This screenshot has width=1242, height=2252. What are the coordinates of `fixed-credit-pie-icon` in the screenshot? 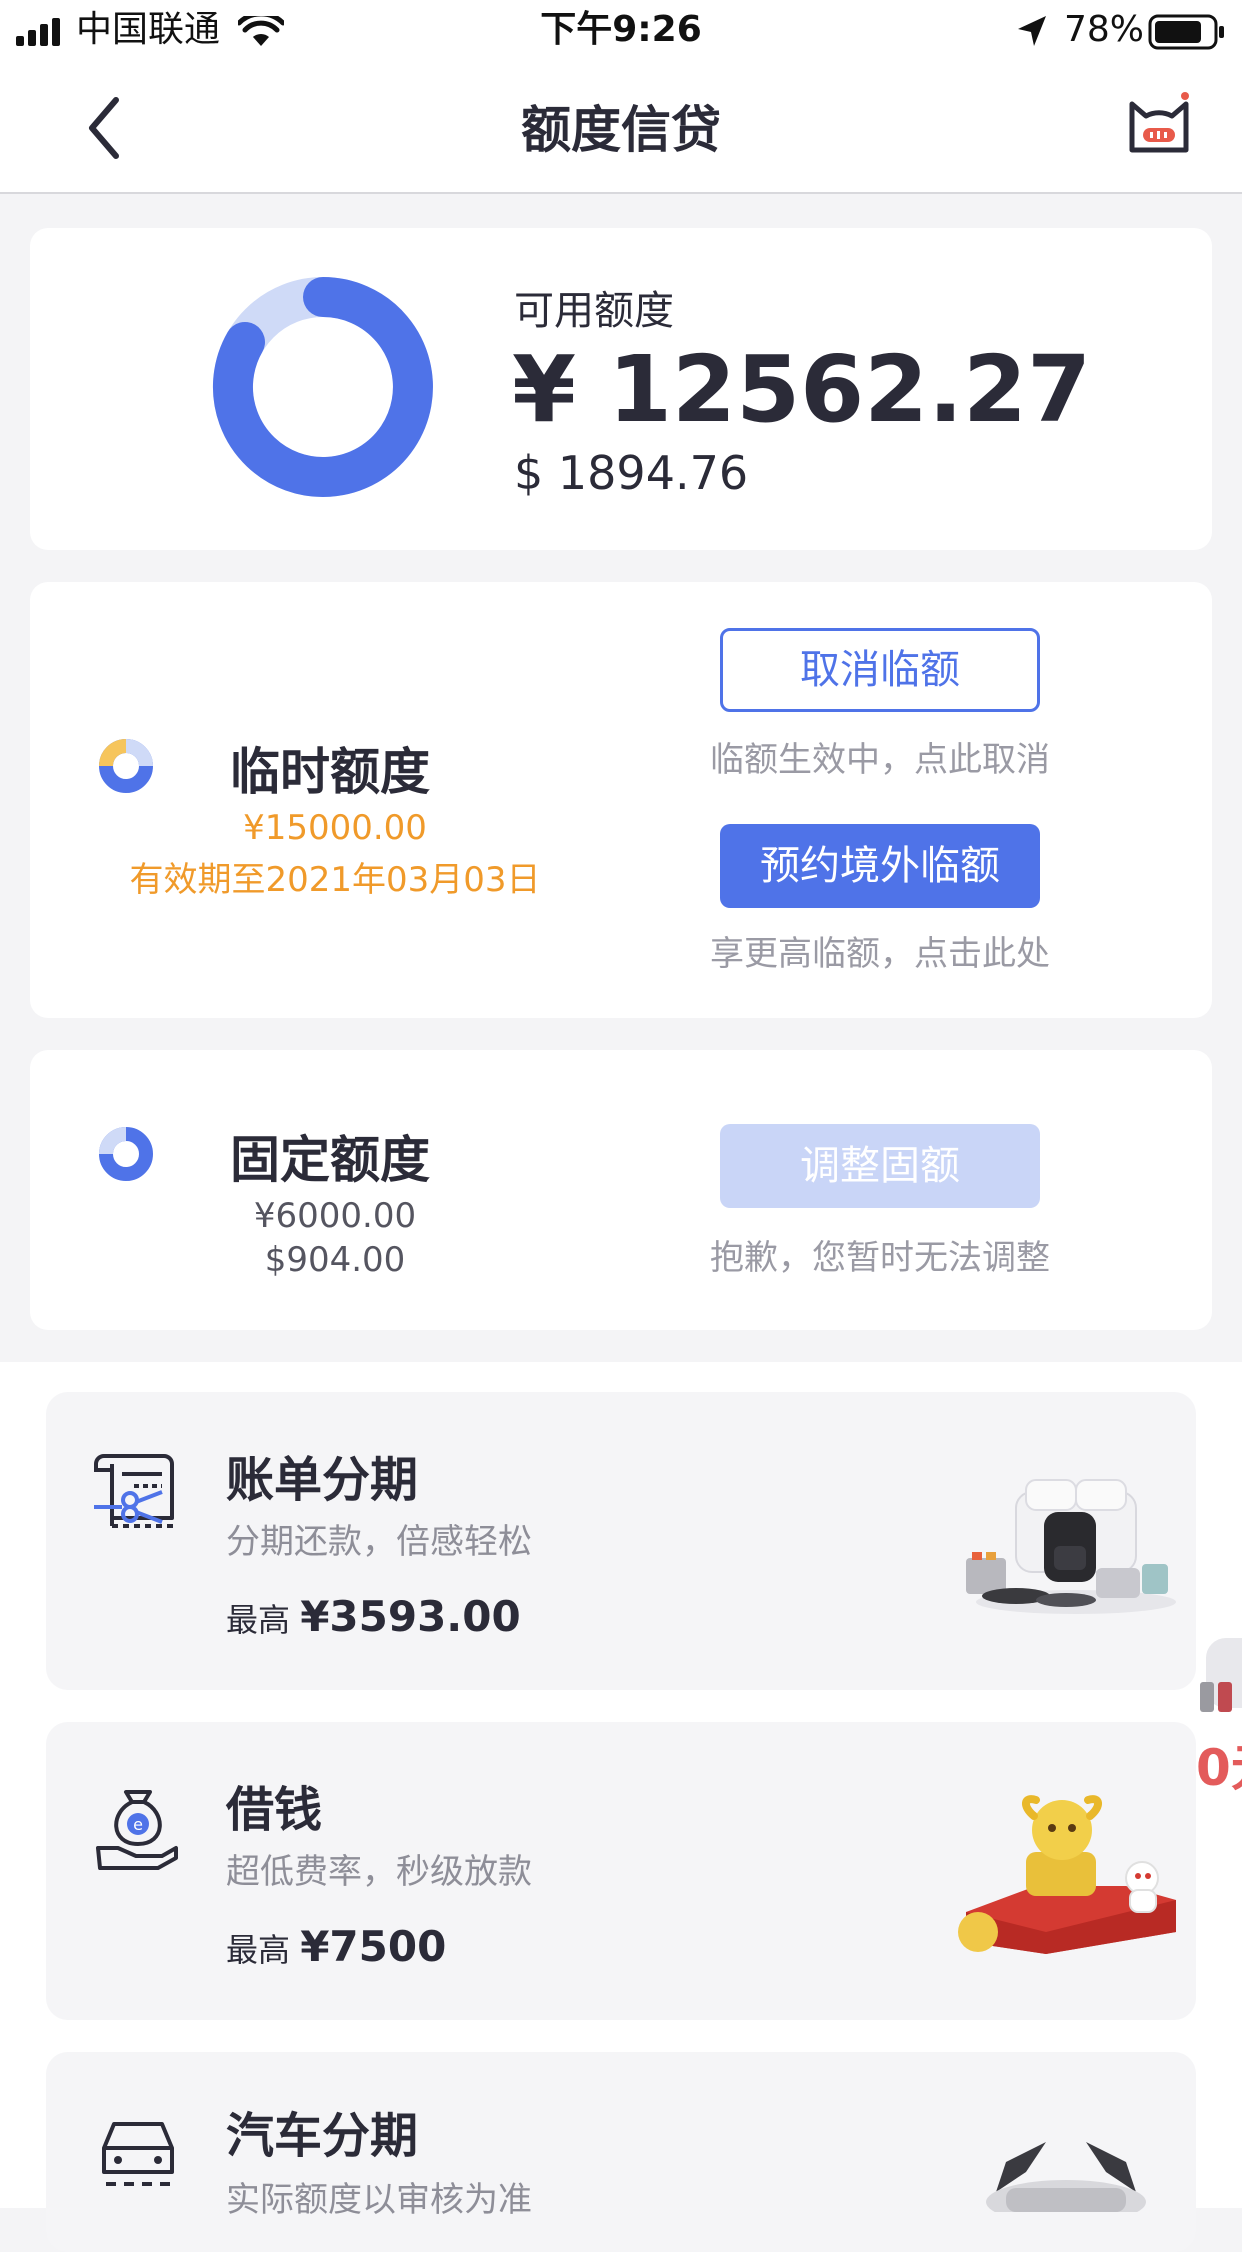 It's located at (126, 1154).